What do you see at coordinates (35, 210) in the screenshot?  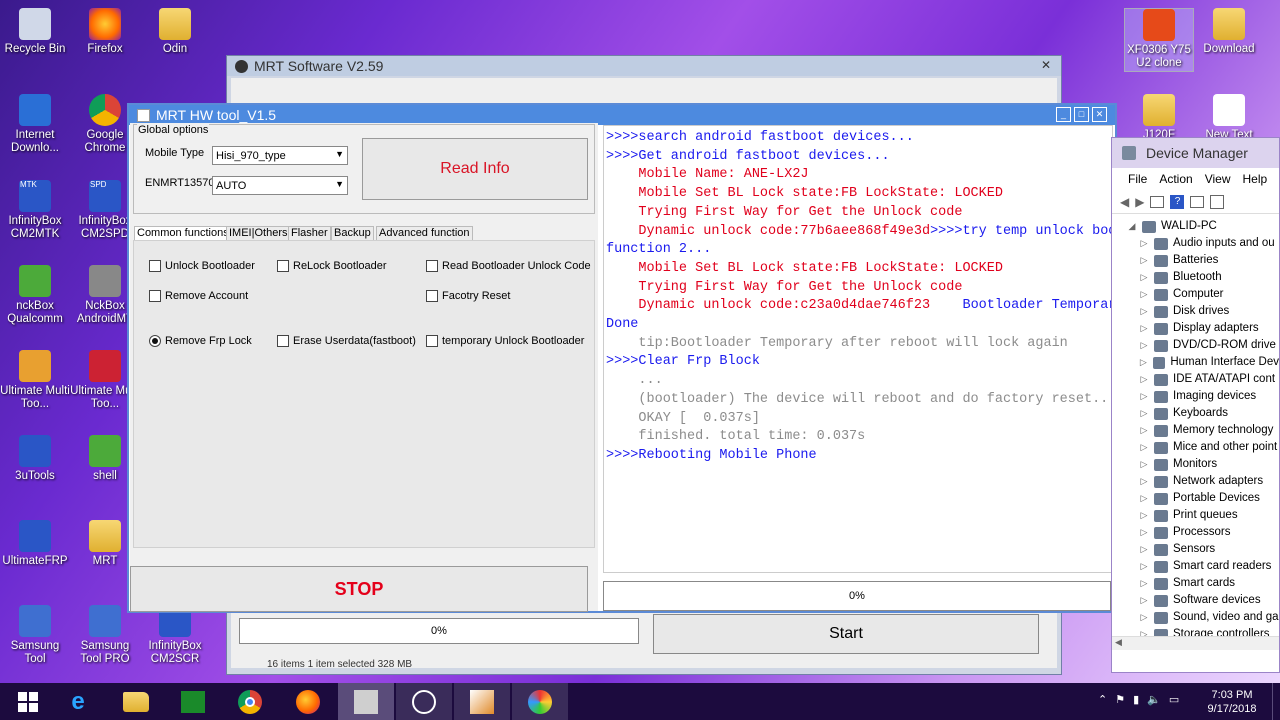 I see `desktop-icon: InfinityBox CM2MTK` at bounding box center [35, 210].